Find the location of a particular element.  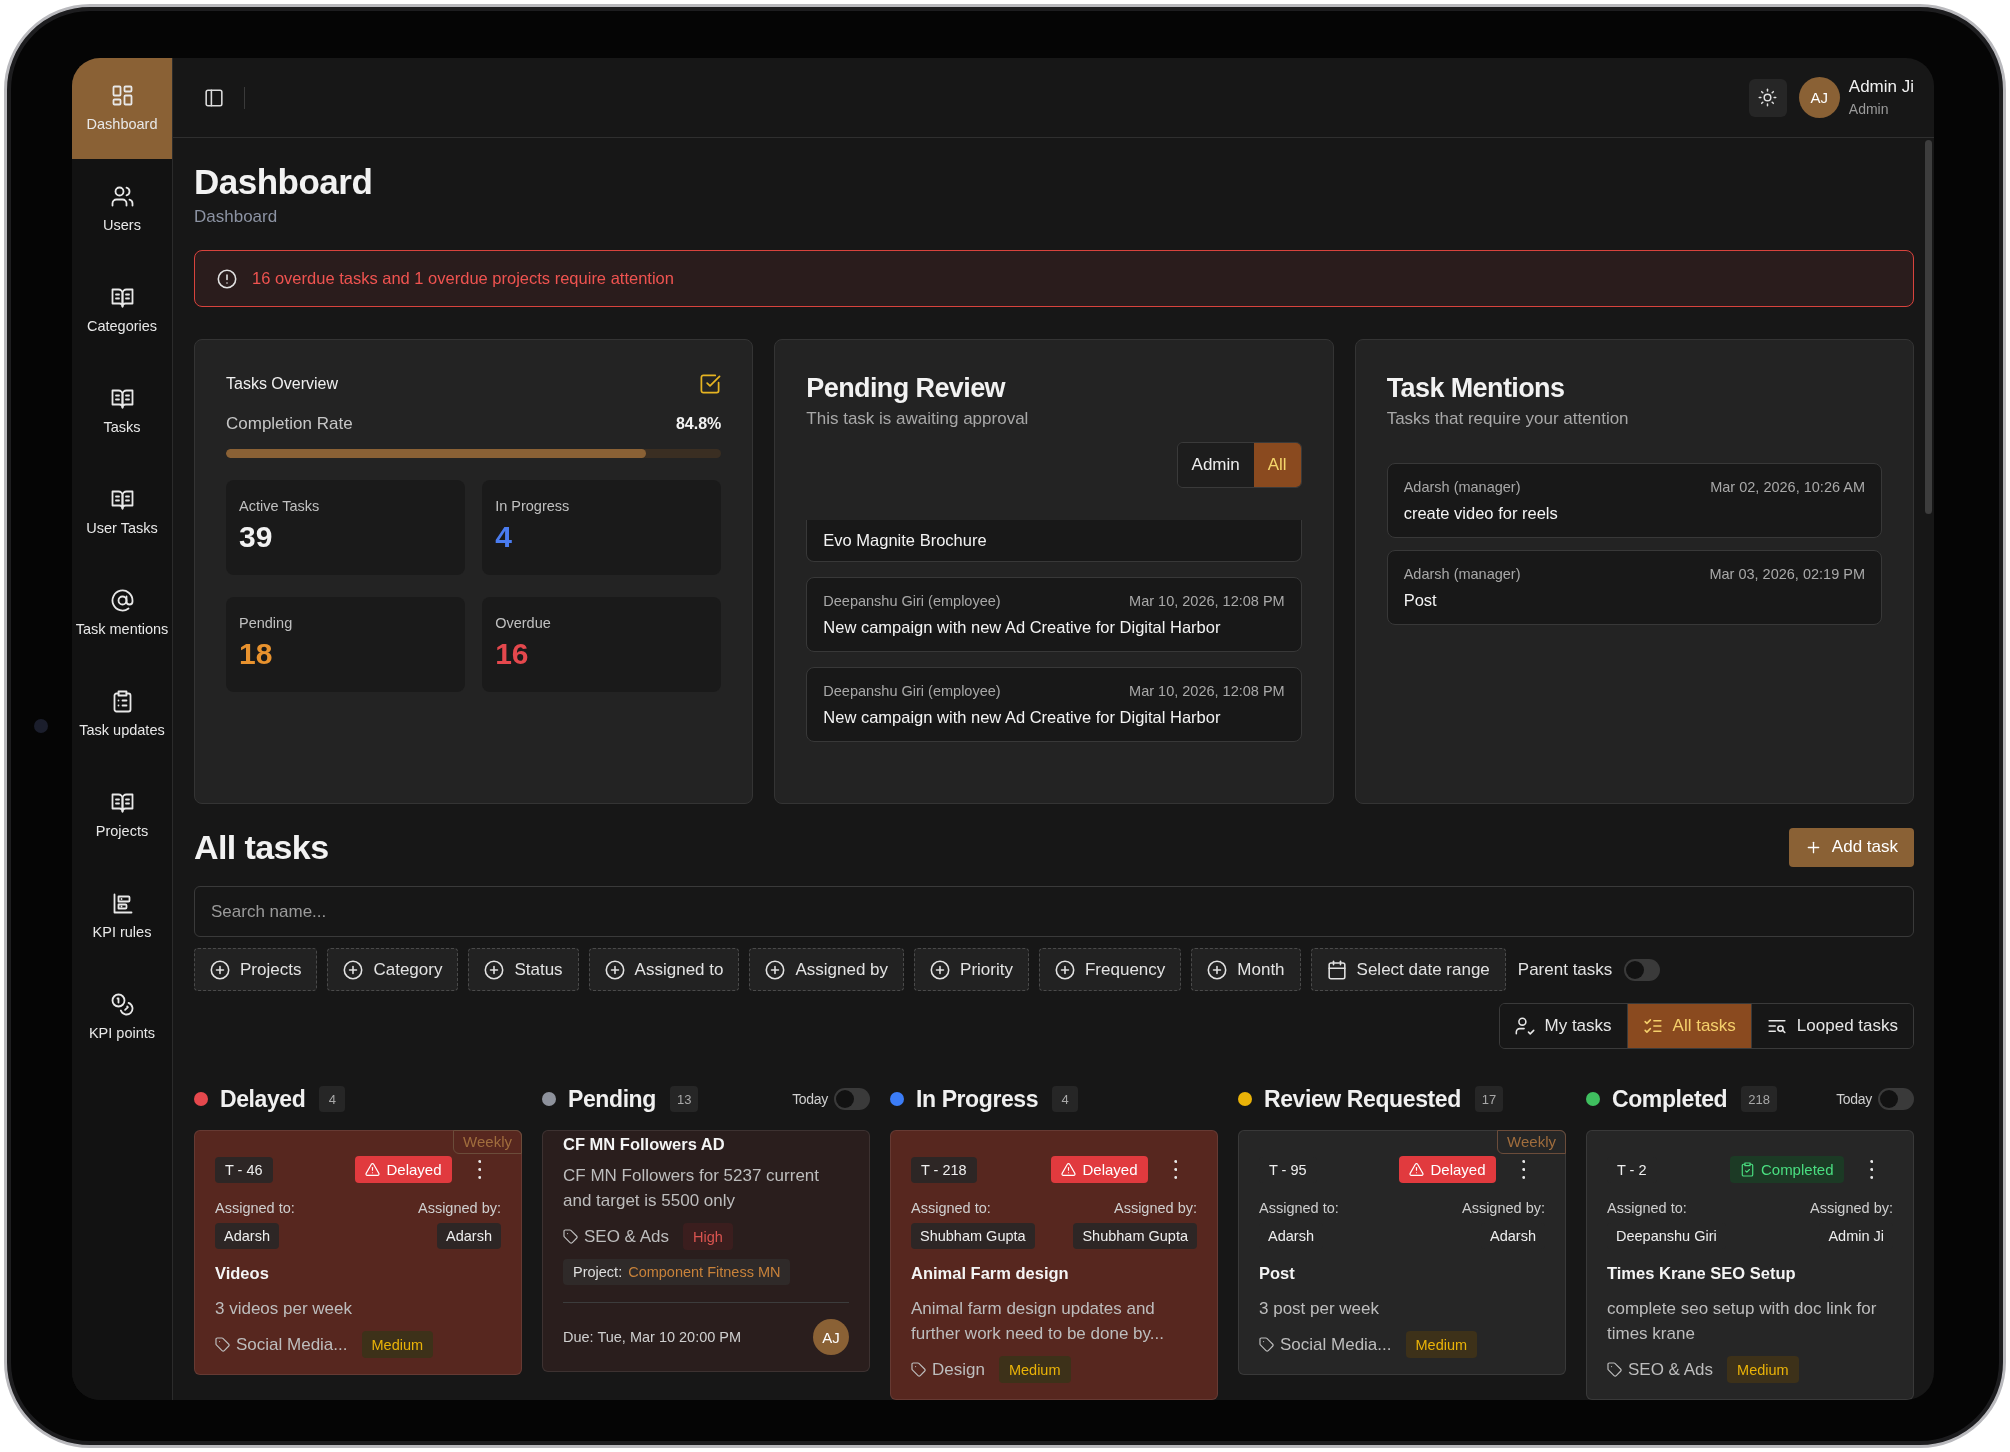

task-card: CF MN Followers AD CF MN Followers for 5237 current and target is 5500 only SEO & Ads High Project: Component Fitness MN Due: Tue, Mar 10 20:00 PM AJ is located at coordinates (706, 1251).